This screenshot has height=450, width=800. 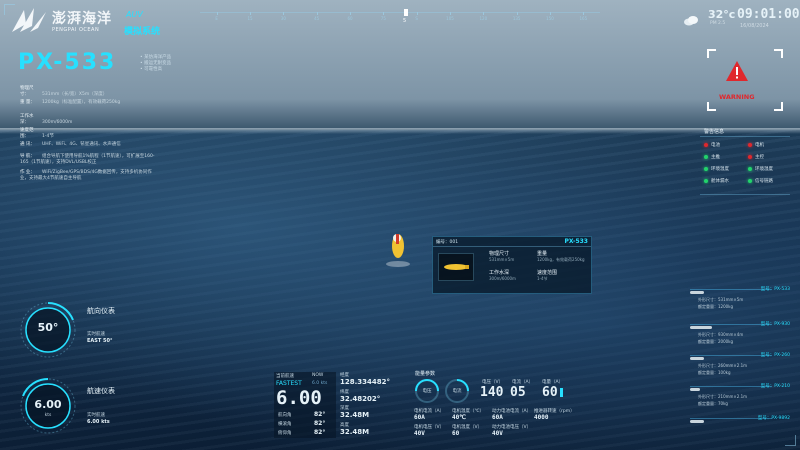 I want to click on buoy-vehicle, so click(x=398, y=254).